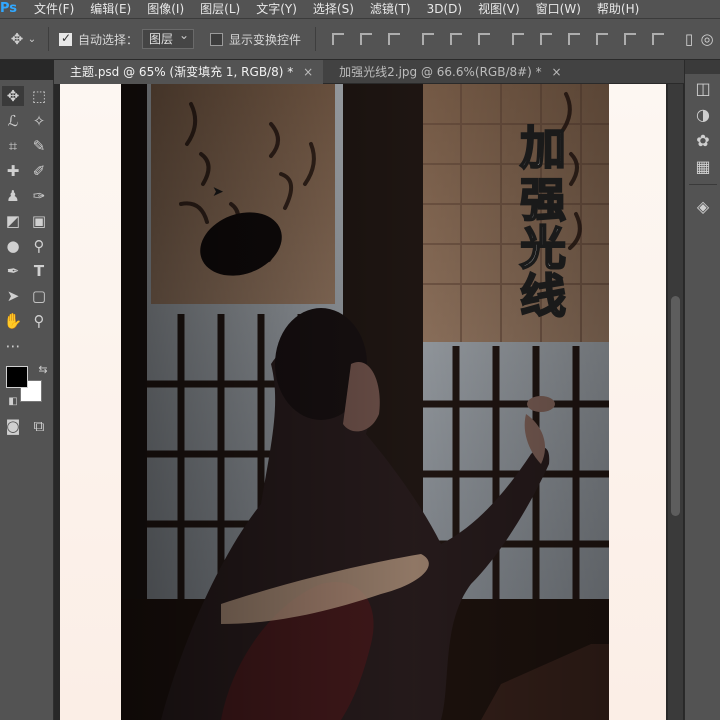  I want to click on adjustments-icon: ◑, so click(703, 115).